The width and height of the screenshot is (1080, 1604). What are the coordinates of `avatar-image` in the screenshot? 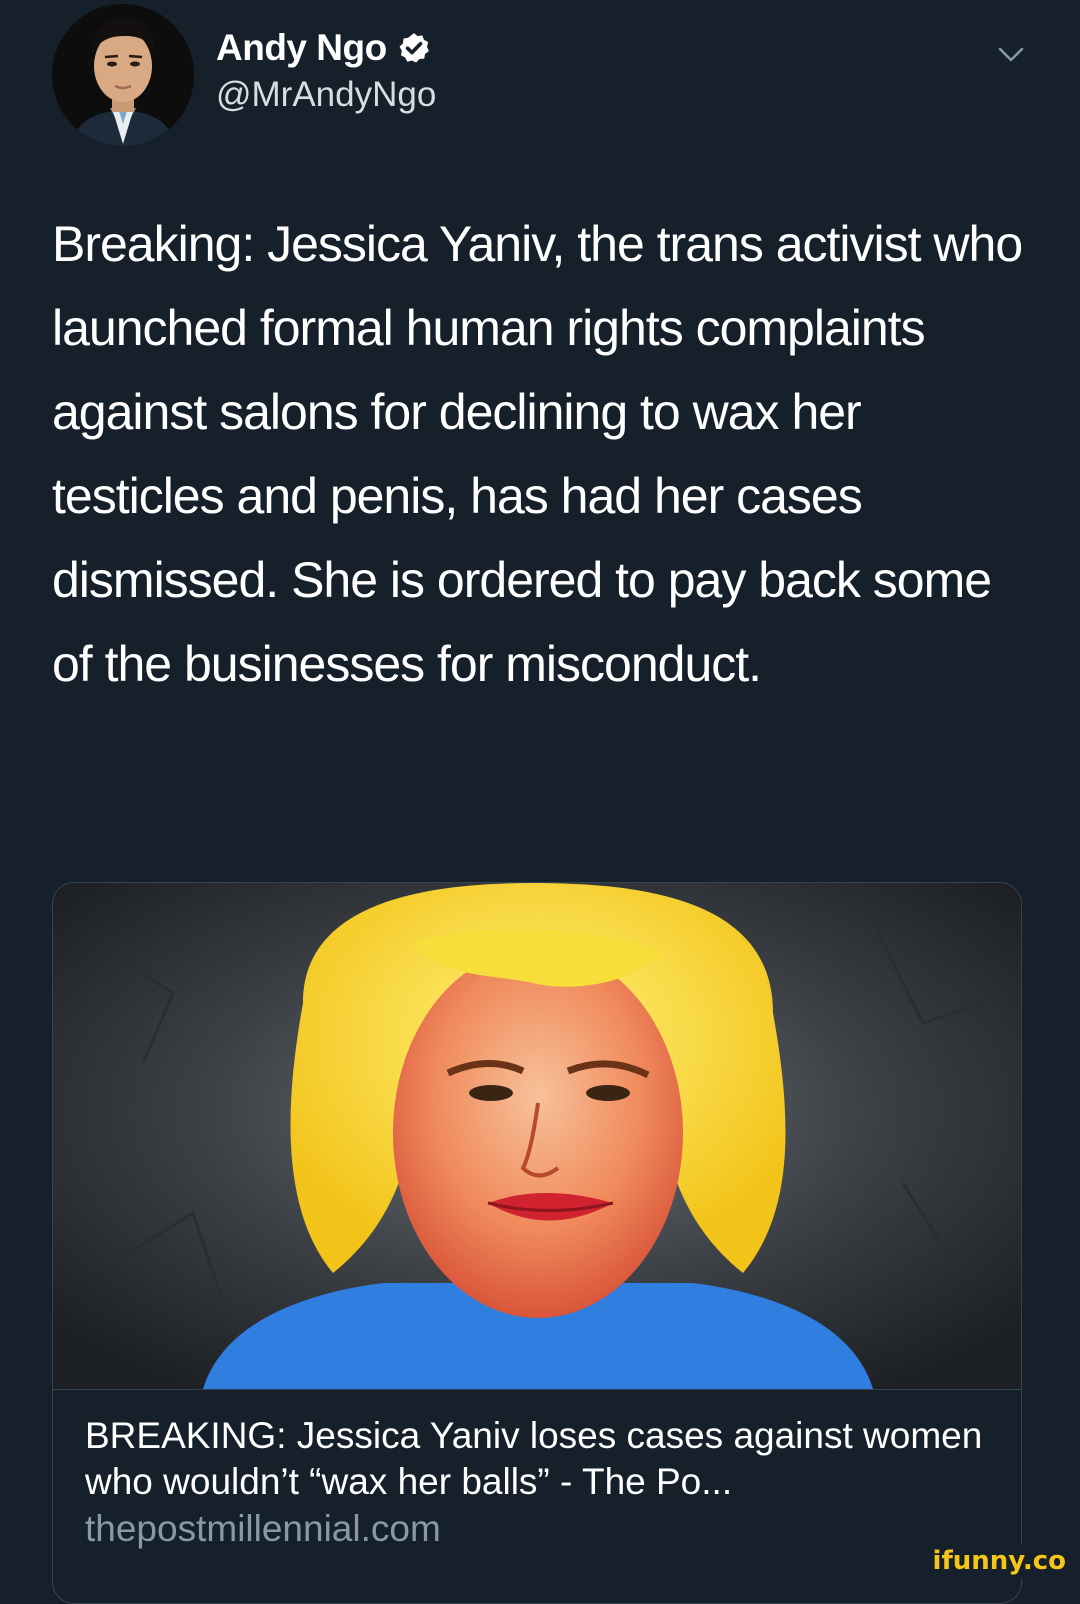 It's located at (123, 75).